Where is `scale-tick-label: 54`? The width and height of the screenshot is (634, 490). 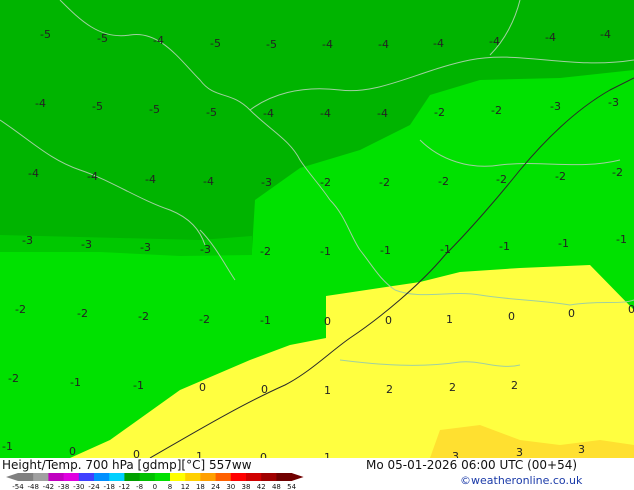
scale-tick-label: 54 is located at coordinates (291, 486).